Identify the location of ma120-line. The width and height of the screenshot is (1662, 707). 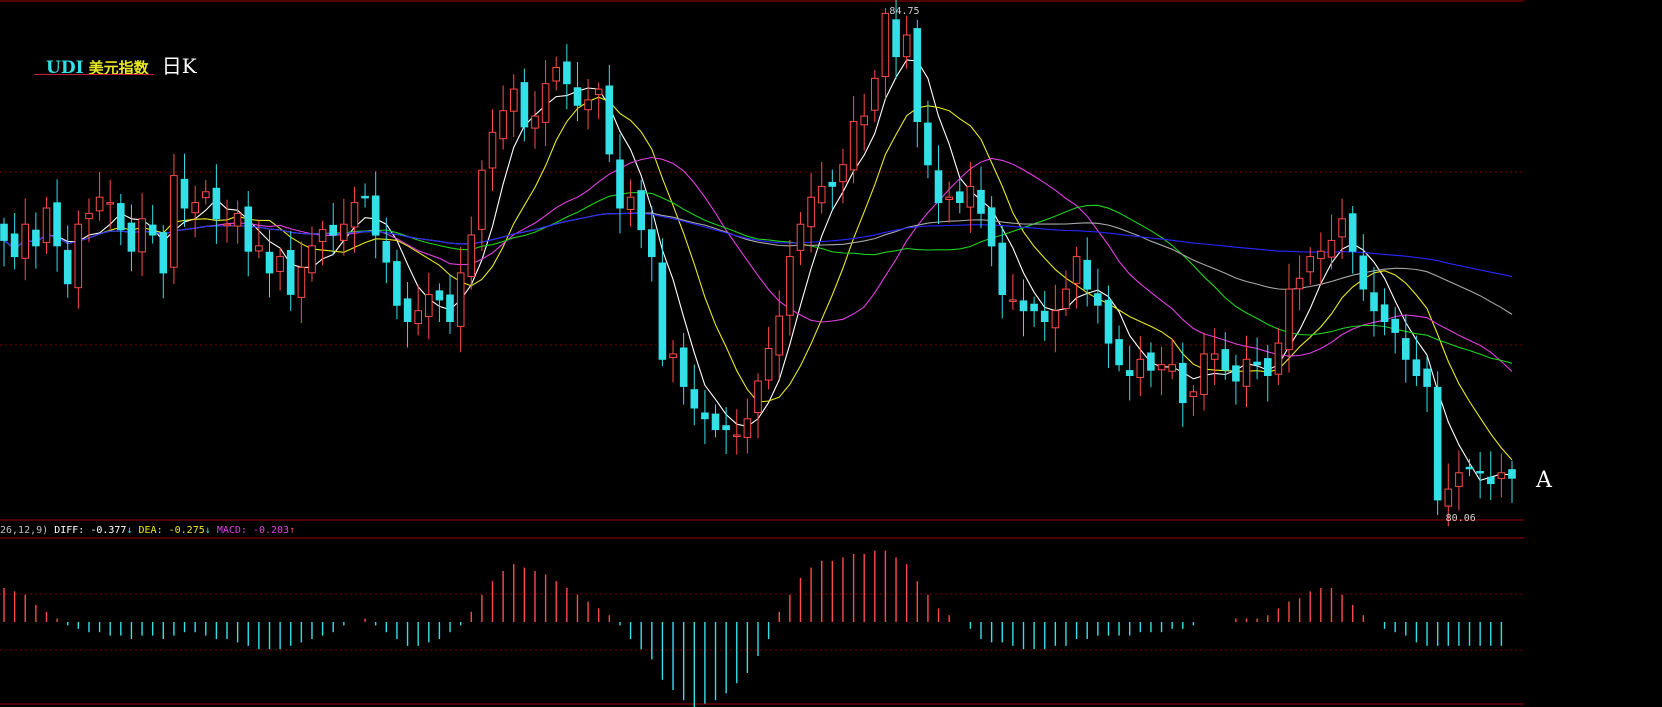
(758, 245).